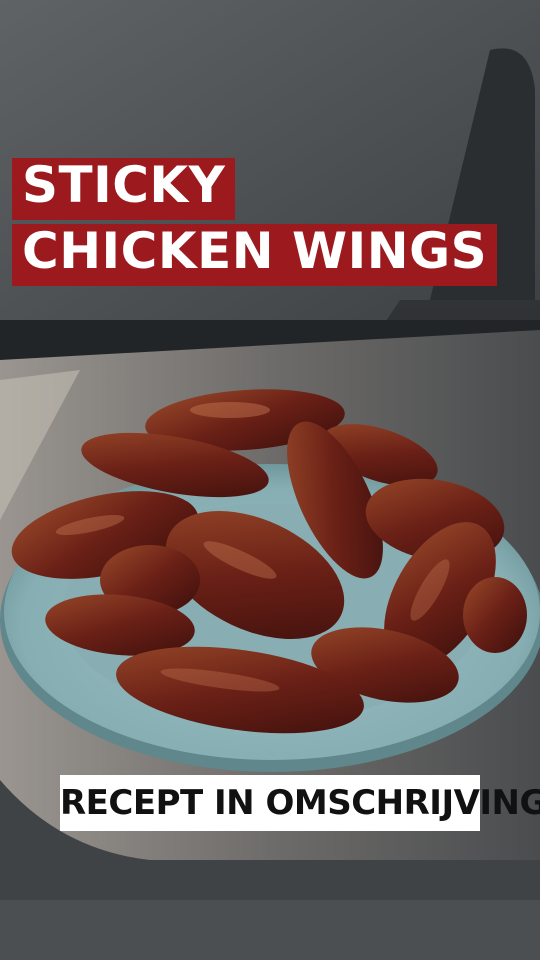 This screenshot has width=540, height=960. What do you see at coordinates (255, 255) in the screenshot?
I see `title-line-2: CHICKEN WINGS` at bounding box center [255, 255].